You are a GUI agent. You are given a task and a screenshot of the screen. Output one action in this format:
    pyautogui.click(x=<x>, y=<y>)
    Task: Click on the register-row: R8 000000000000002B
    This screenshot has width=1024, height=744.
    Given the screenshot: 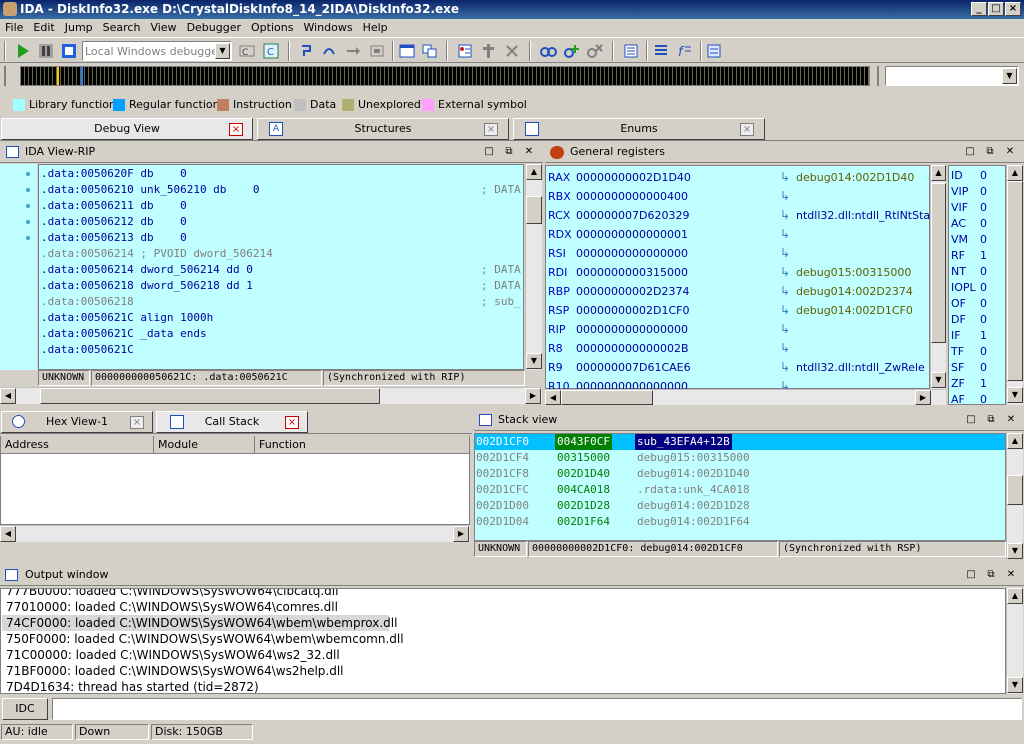 What is the action you would take?
    pyautogui.click(x=618, y=348)
    